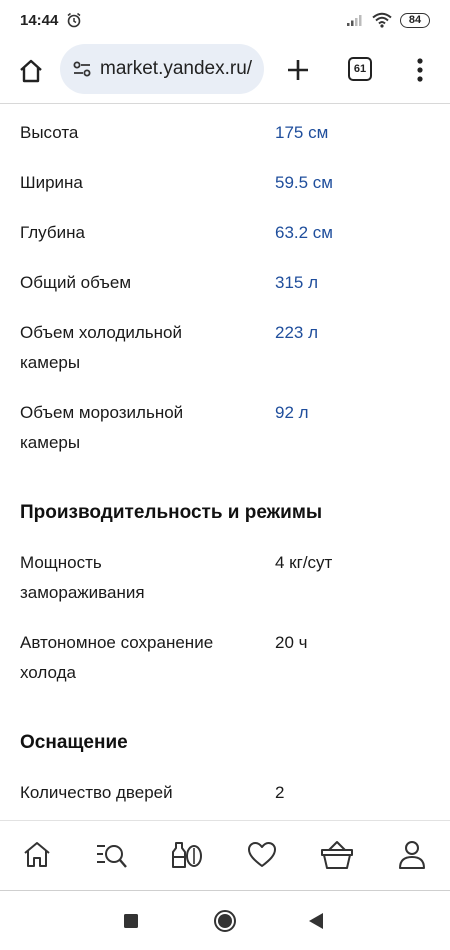  Describe the element at coordinates (304, 233) in the screenshot. I see `spec-value-link: 63.2 см` at that location.